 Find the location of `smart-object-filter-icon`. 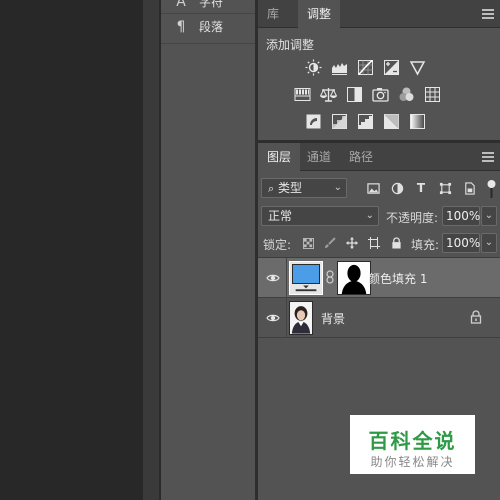

smart-object-filter-icon is located at coordinates (469, 188).